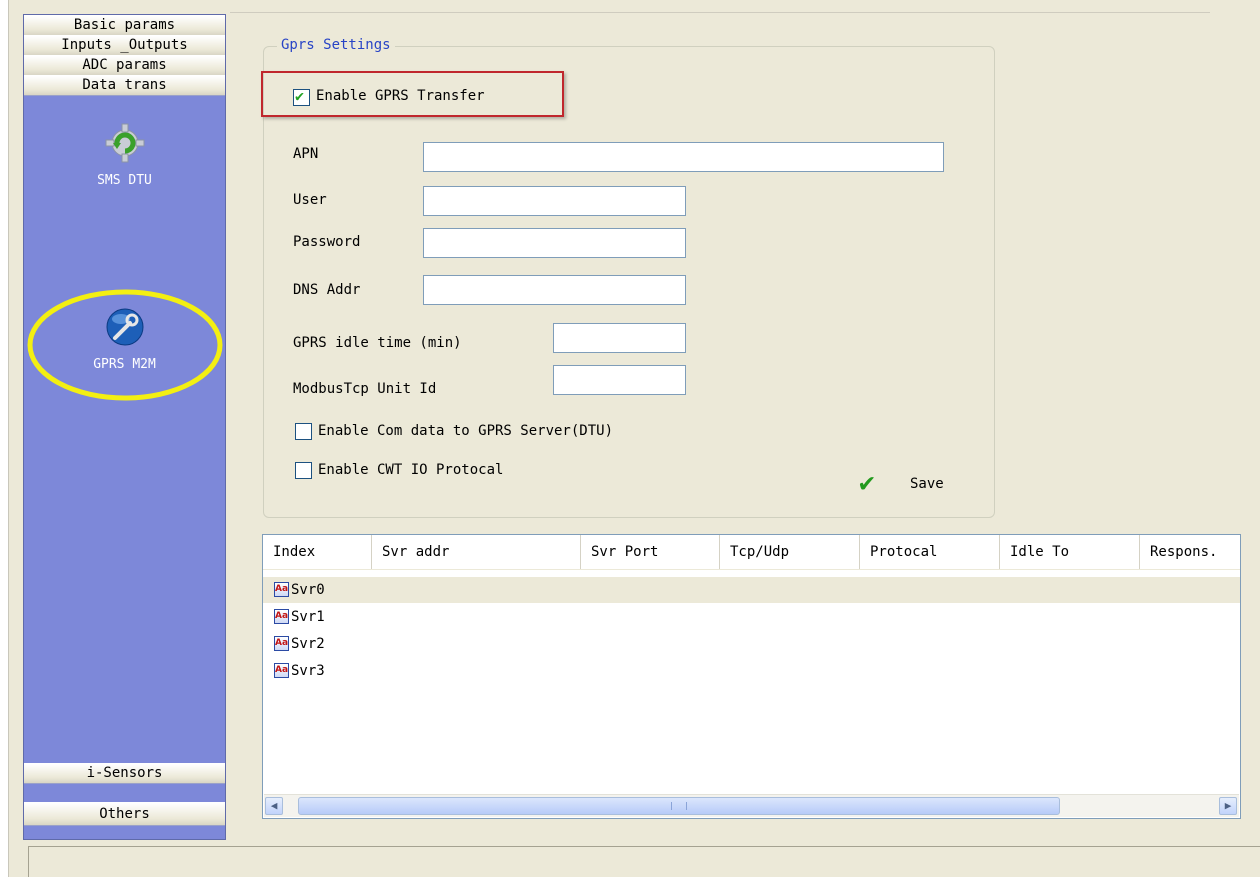  I want to click on save-button: ✔ Save, so click(910, 485).